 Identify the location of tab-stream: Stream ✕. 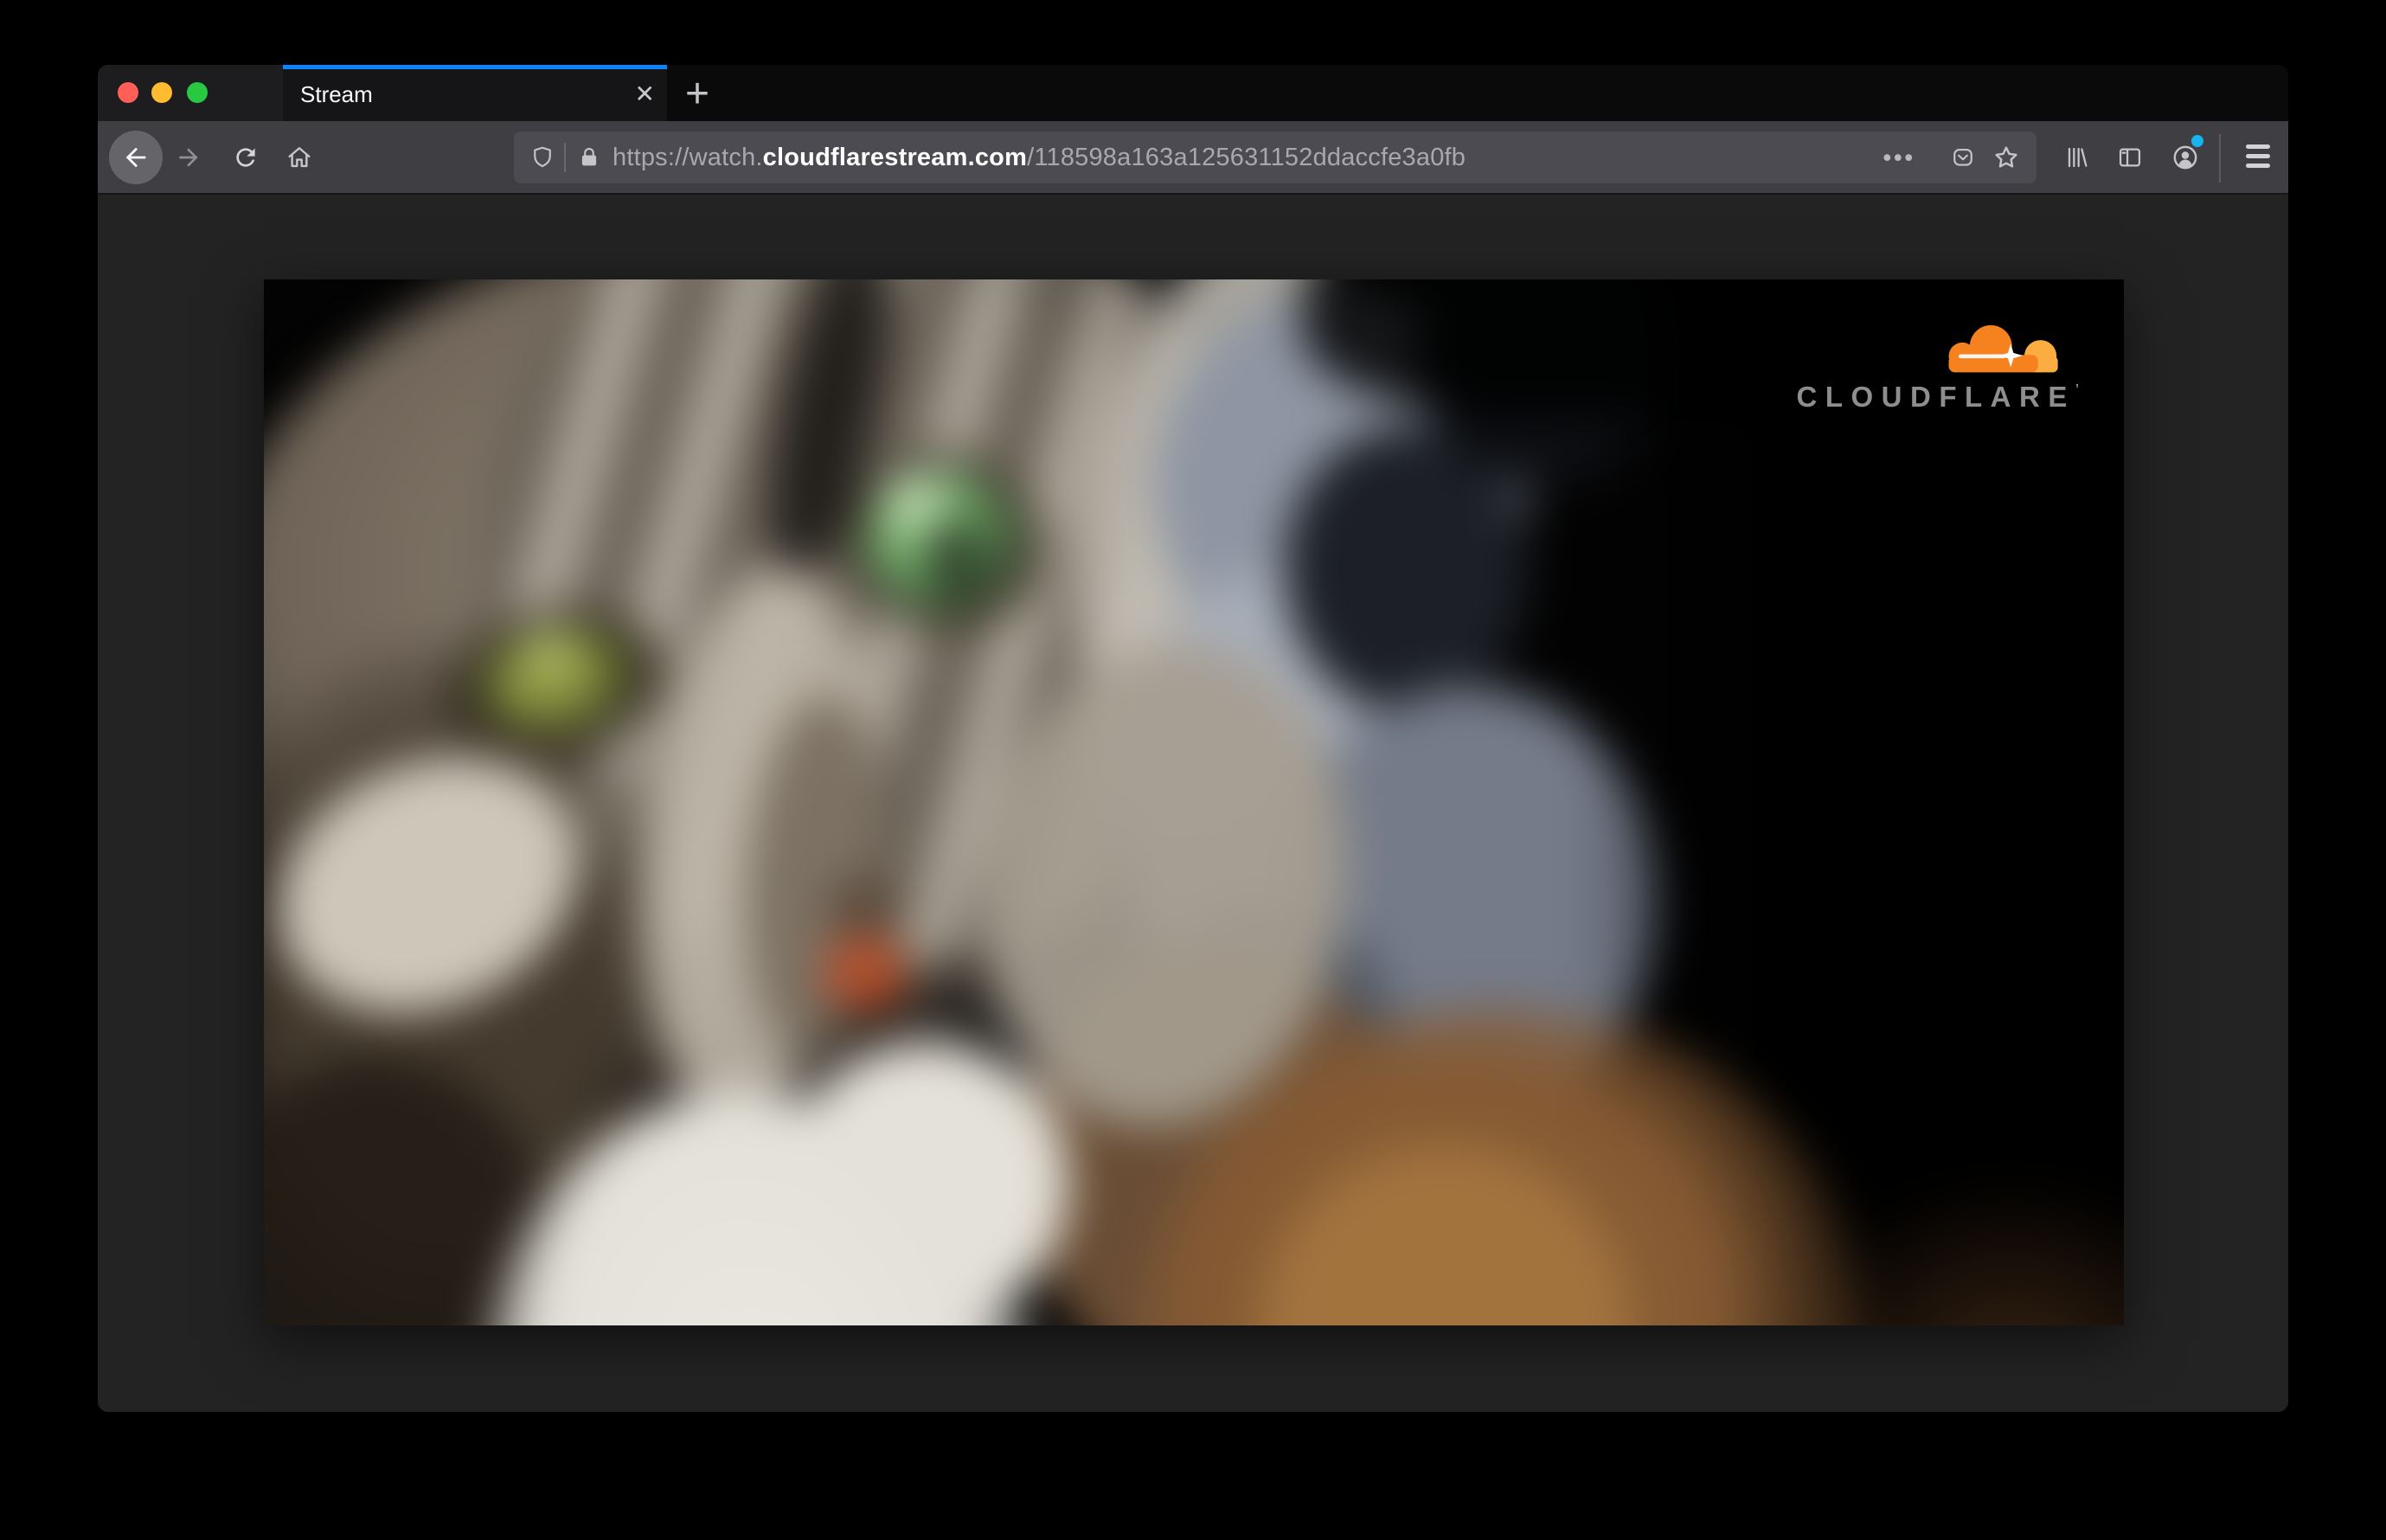
(475, 93).